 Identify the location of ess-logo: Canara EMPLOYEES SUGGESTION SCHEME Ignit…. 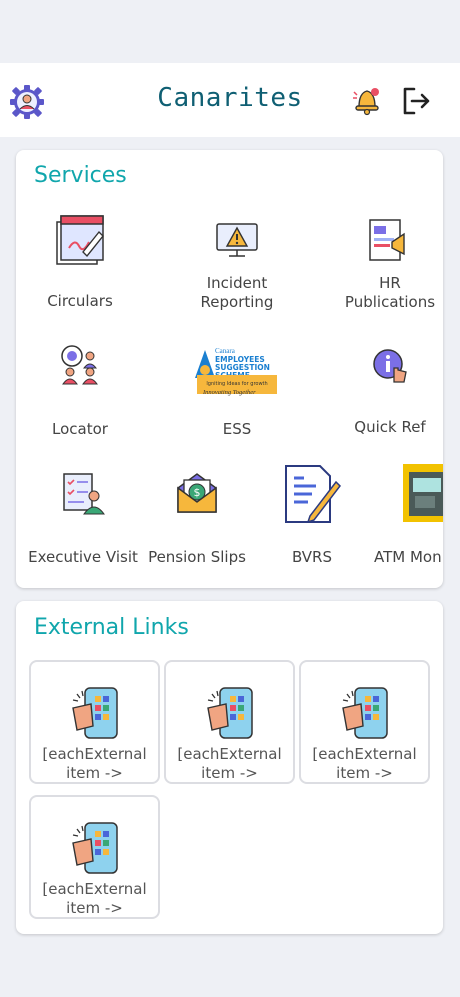
(237, 369).